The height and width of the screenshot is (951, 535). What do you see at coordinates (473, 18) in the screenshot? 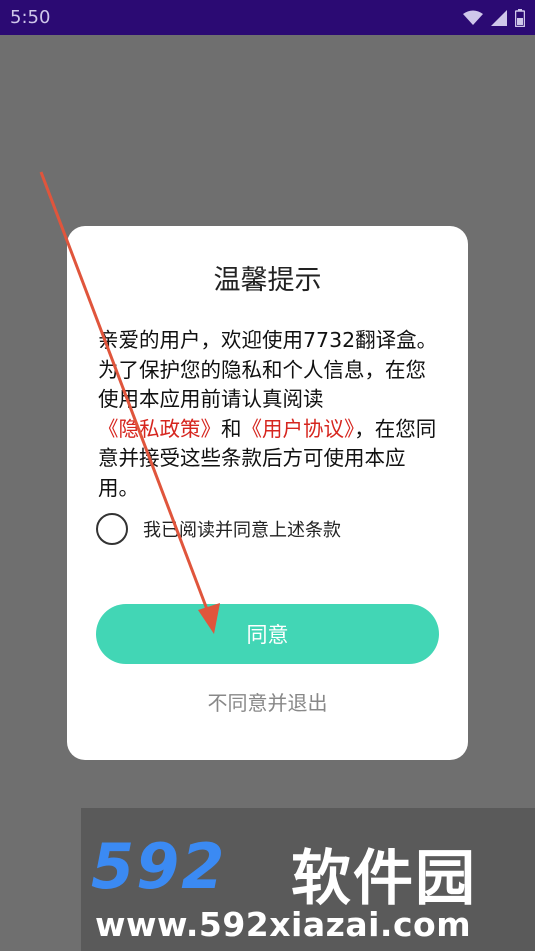
I see `wifi-icon` at bounding box center [473, 18].